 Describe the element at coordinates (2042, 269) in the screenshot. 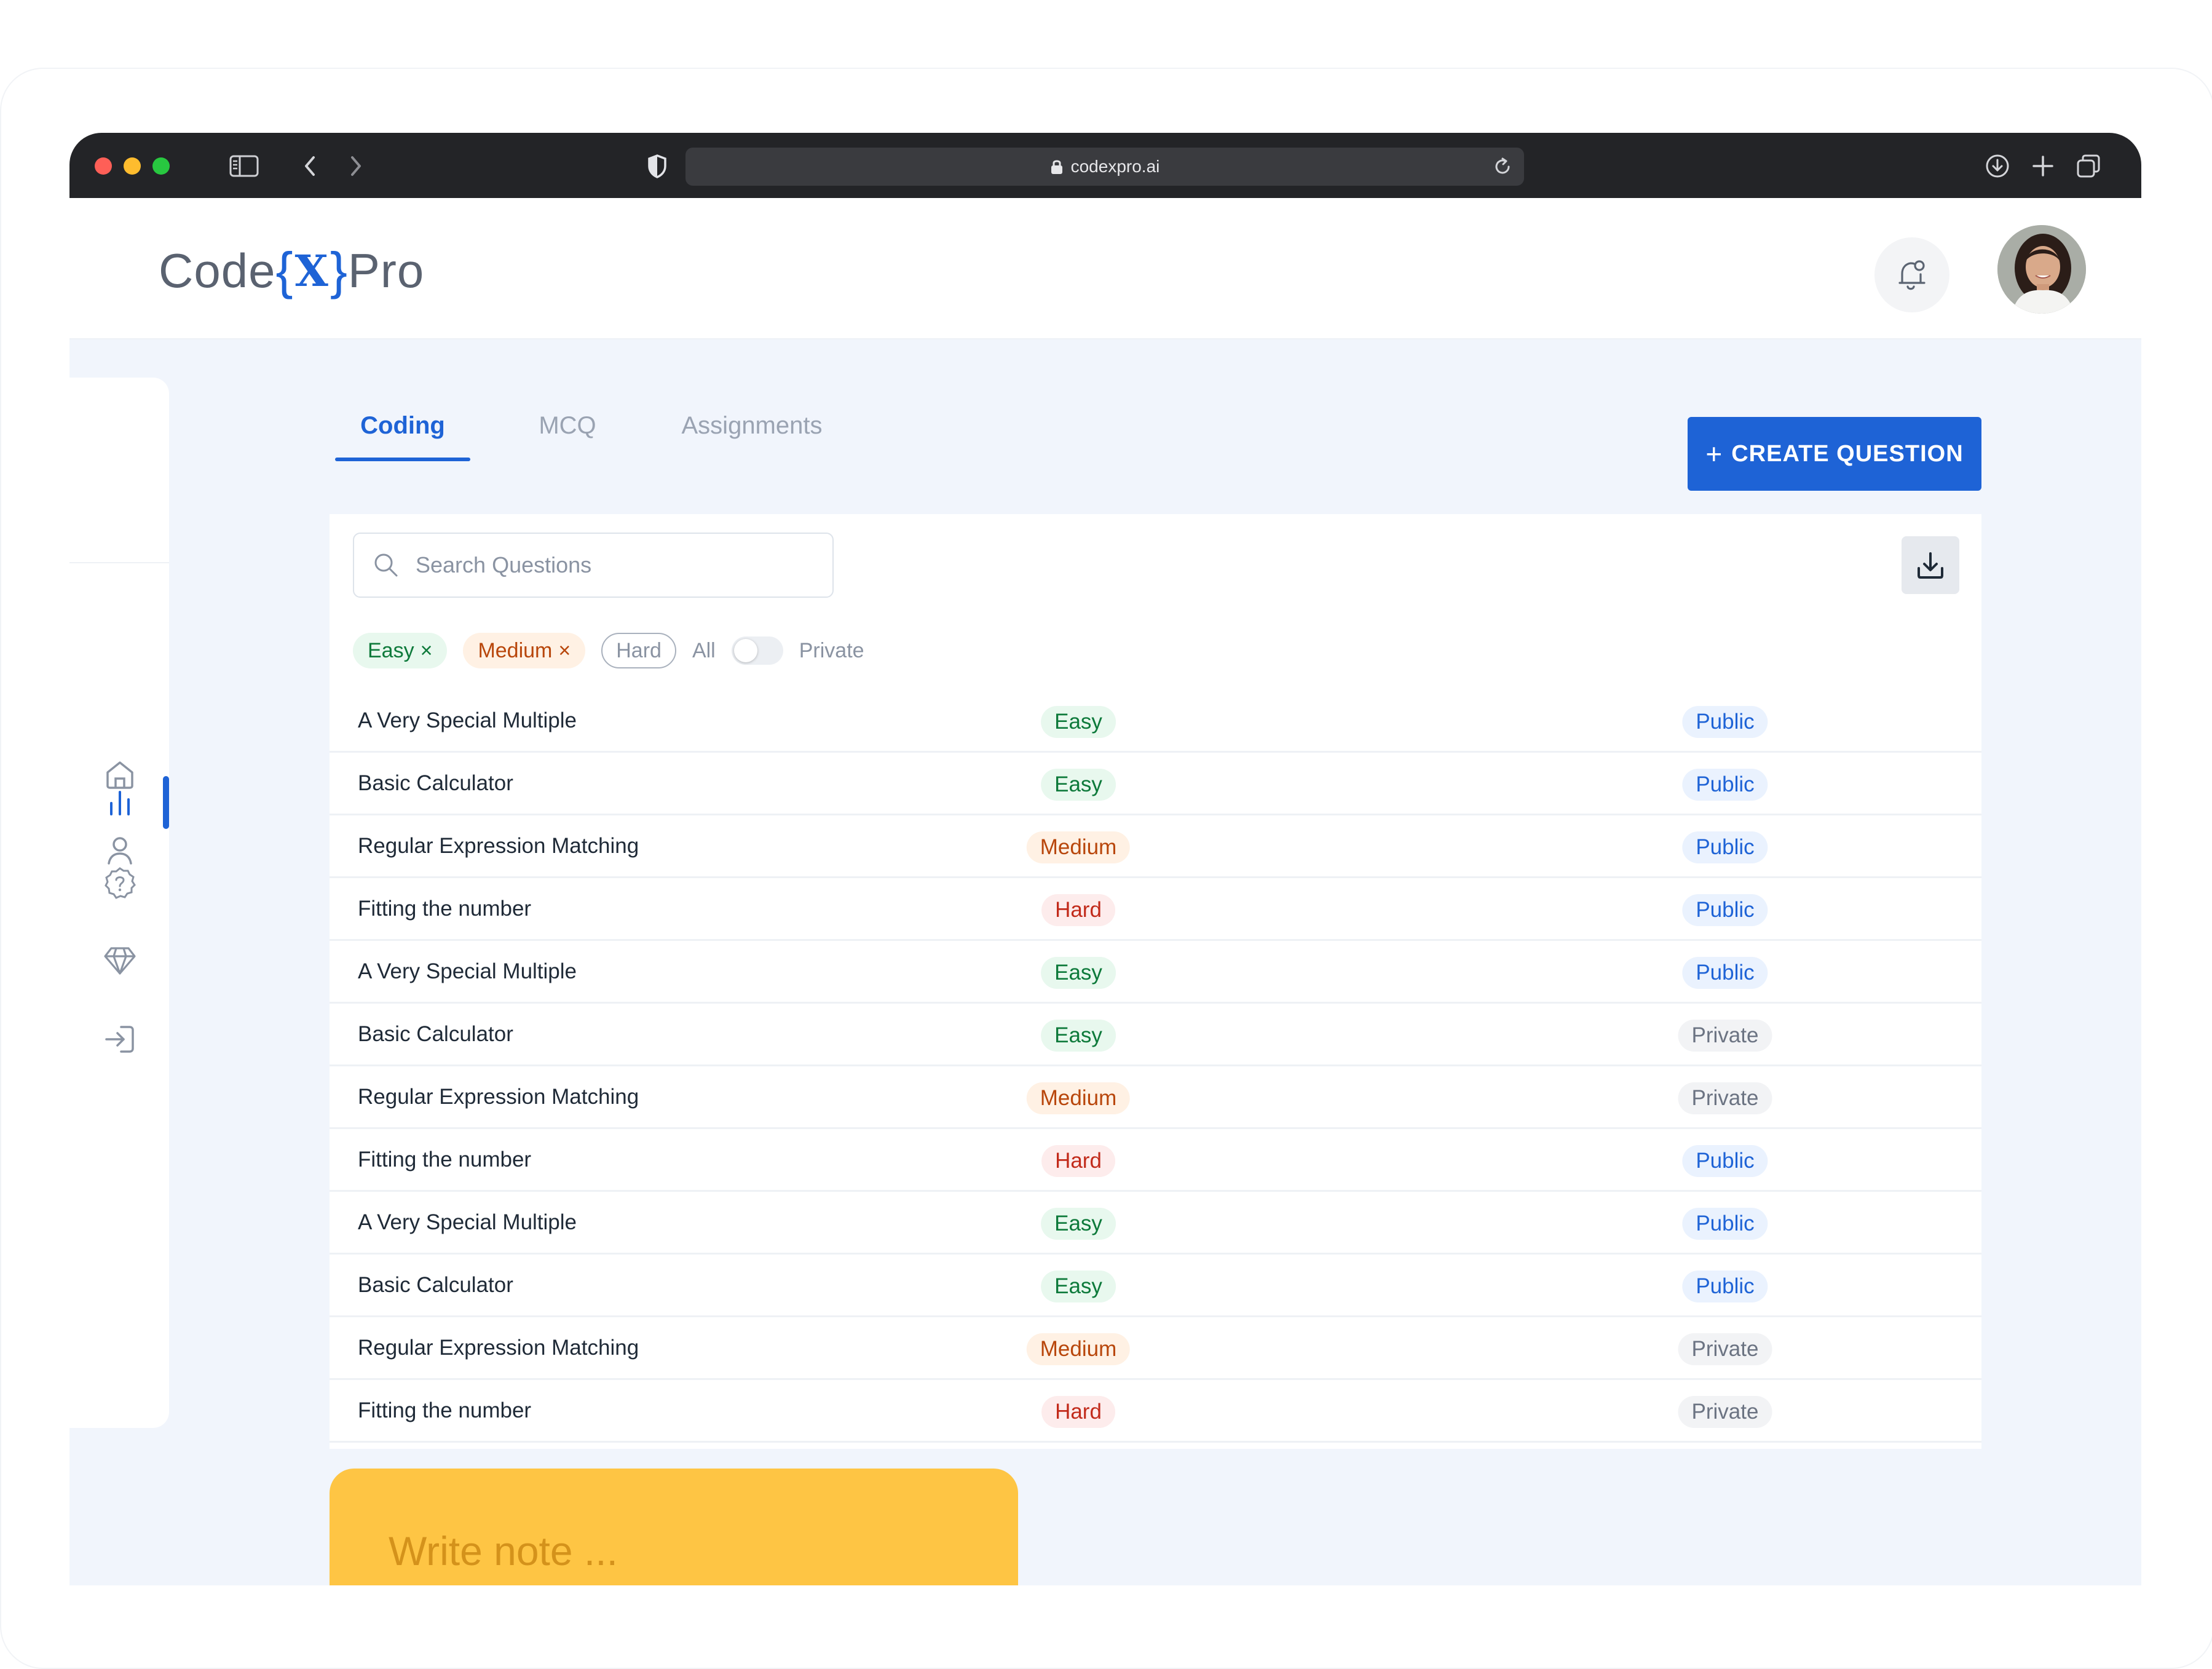

I see `user-avatar` at that location.